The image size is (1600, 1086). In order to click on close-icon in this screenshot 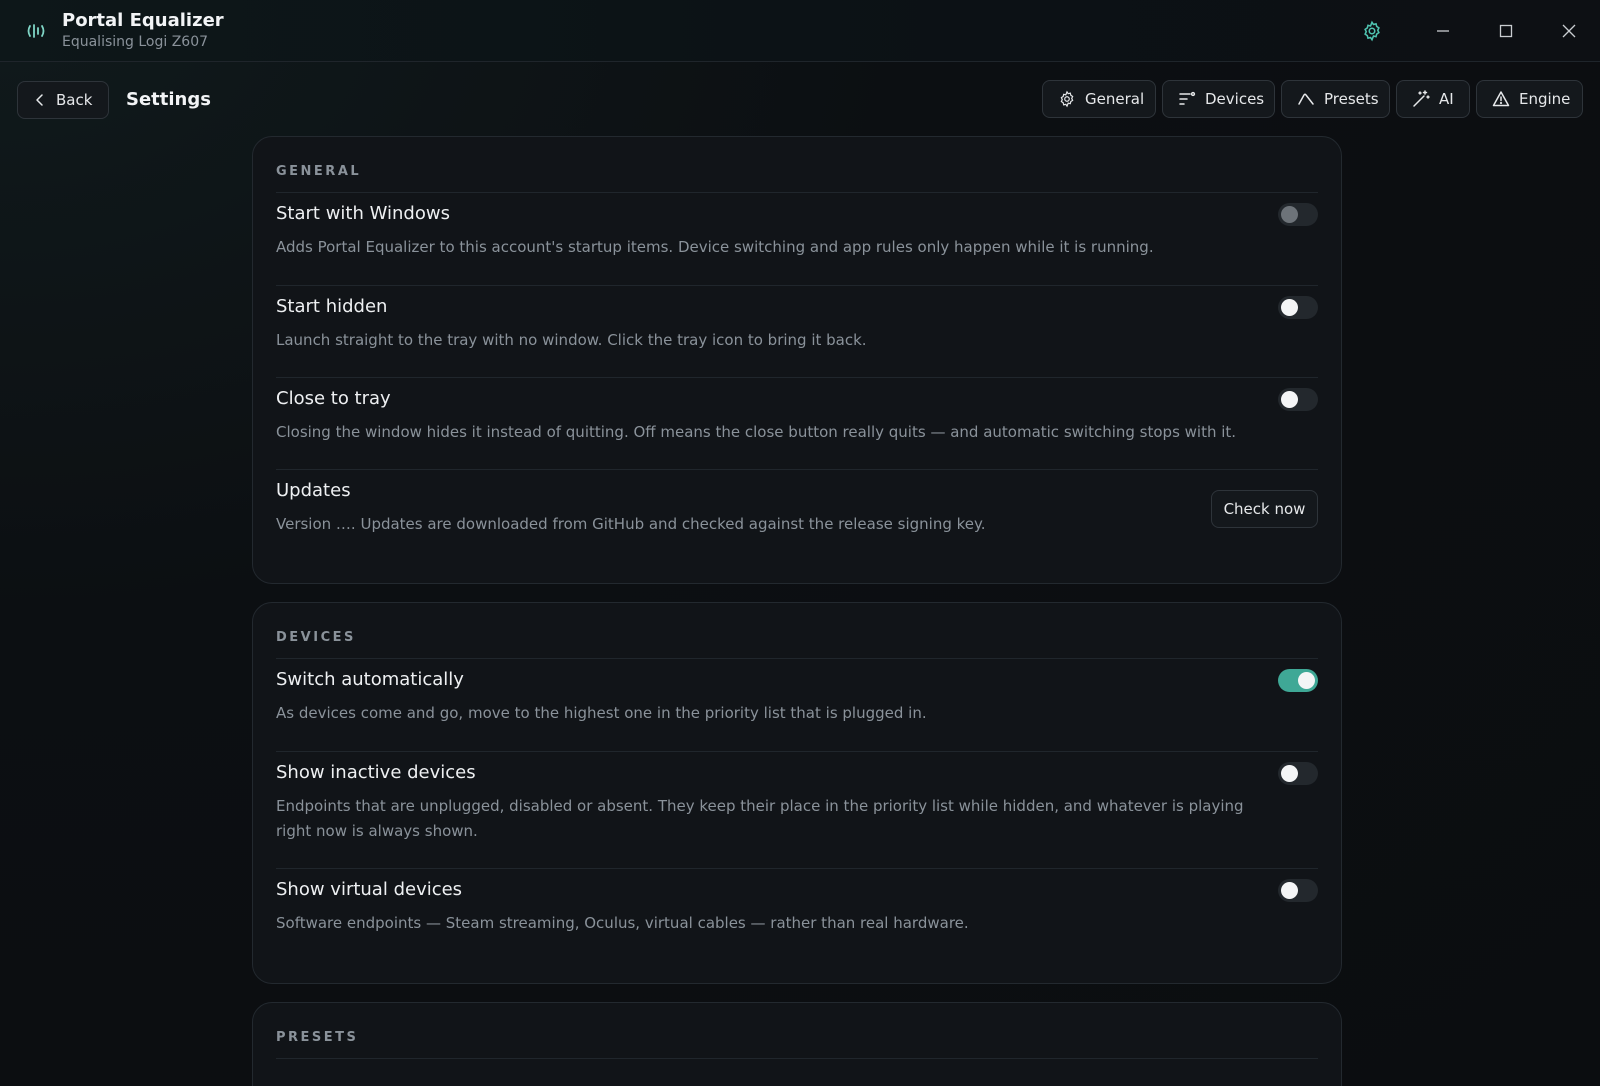, I will do `click(1569, 31)`.